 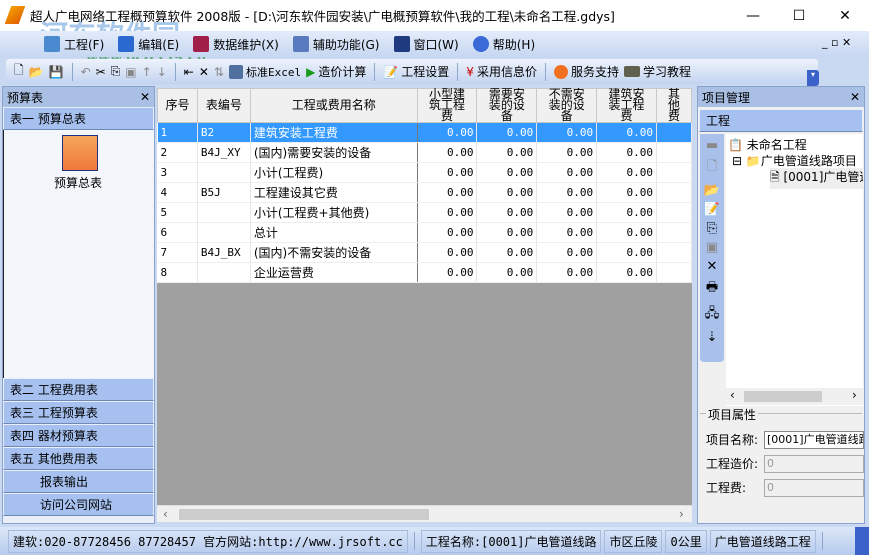 I want to click on table-row: 5 小计(工程费+其他费) 0.00 0.00 0.00 0.00, so click(x=424, y=212).